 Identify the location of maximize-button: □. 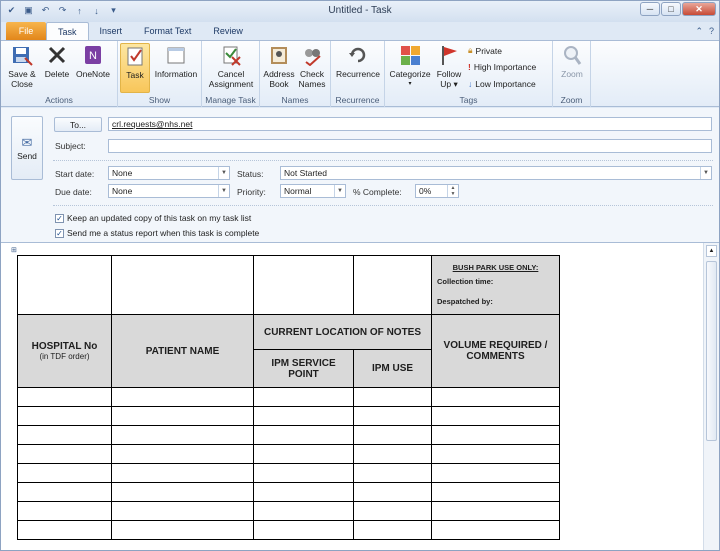
(671, 9).